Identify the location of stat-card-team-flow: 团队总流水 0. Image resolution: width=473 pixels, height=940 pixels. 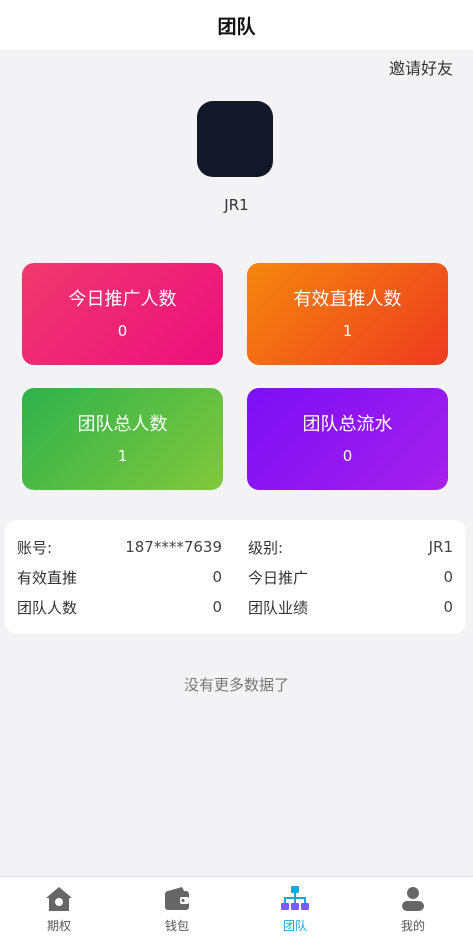
(347, 439).